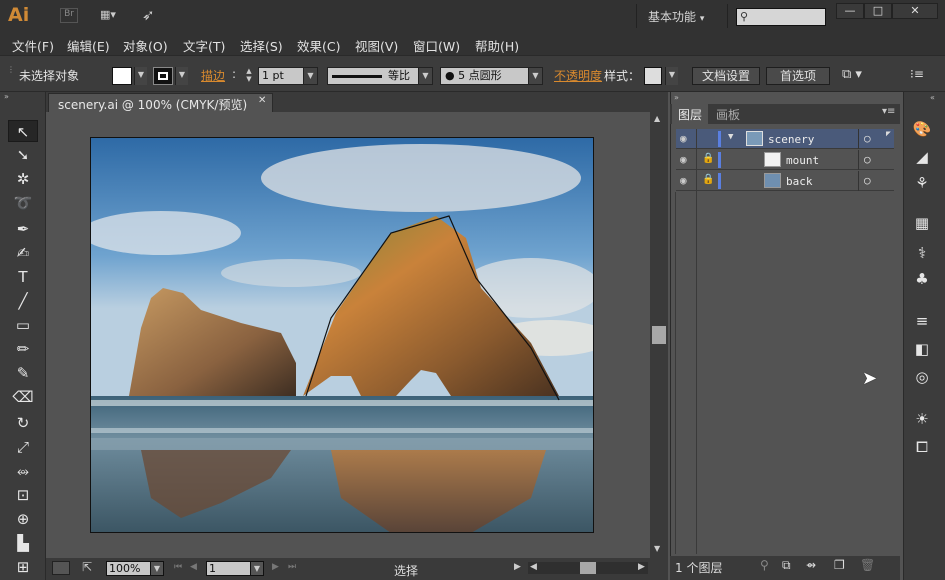 This screenshot has height=580, width=945. I want to click on pen-tool-icon: ✒, so click(23, 229).